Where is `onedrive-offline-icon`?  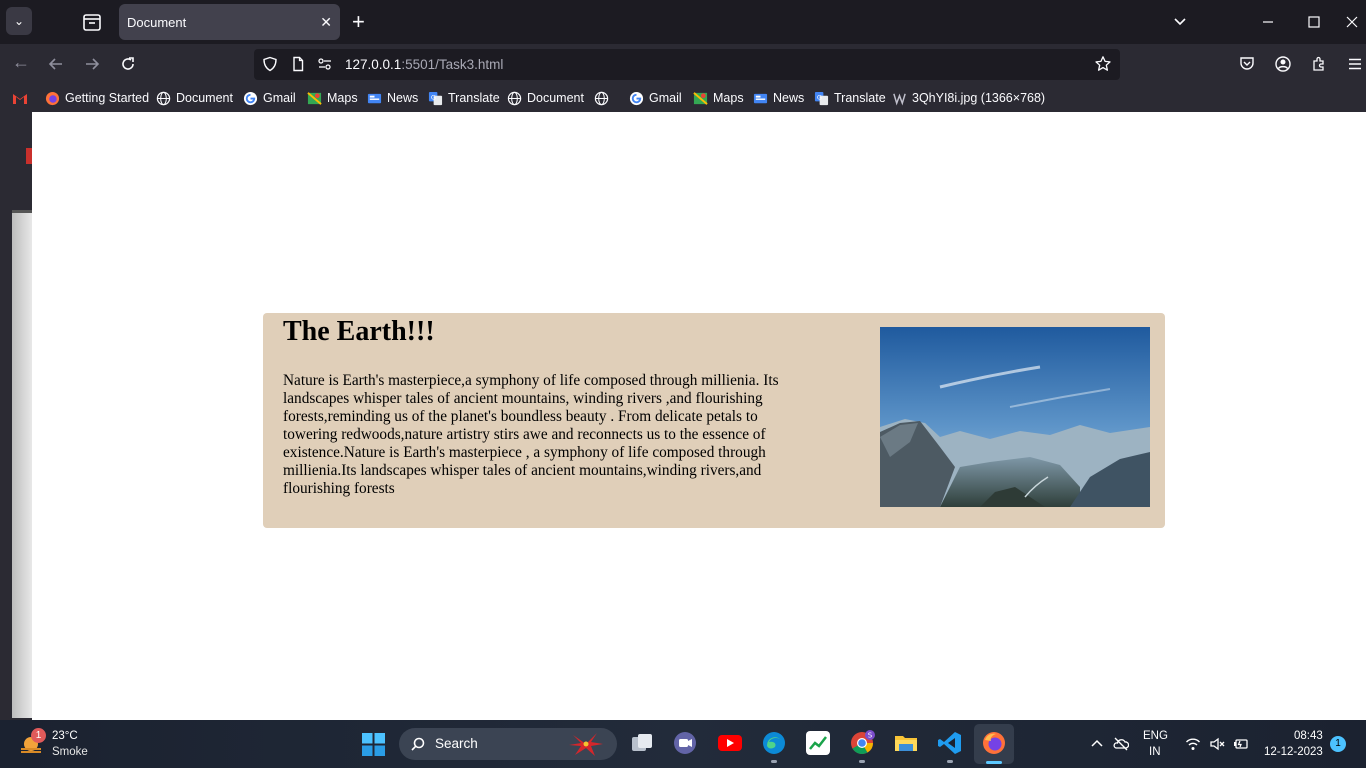 onedrive-offline-icon is located at coordinates (1121, 744).